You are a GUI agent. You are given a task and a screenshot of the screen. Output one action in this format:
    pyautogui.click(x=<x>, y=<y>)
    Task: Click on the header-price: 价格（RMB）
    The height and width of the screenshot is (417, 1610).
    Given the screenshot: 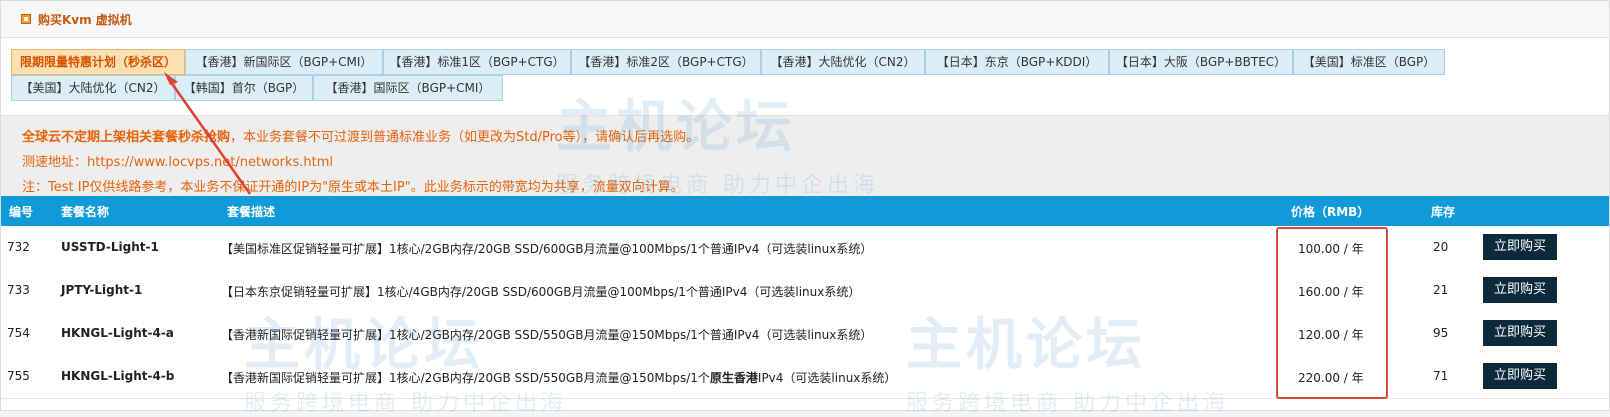 What is the action you would take?
    pyautogui.click(x=1330, y=212)
    